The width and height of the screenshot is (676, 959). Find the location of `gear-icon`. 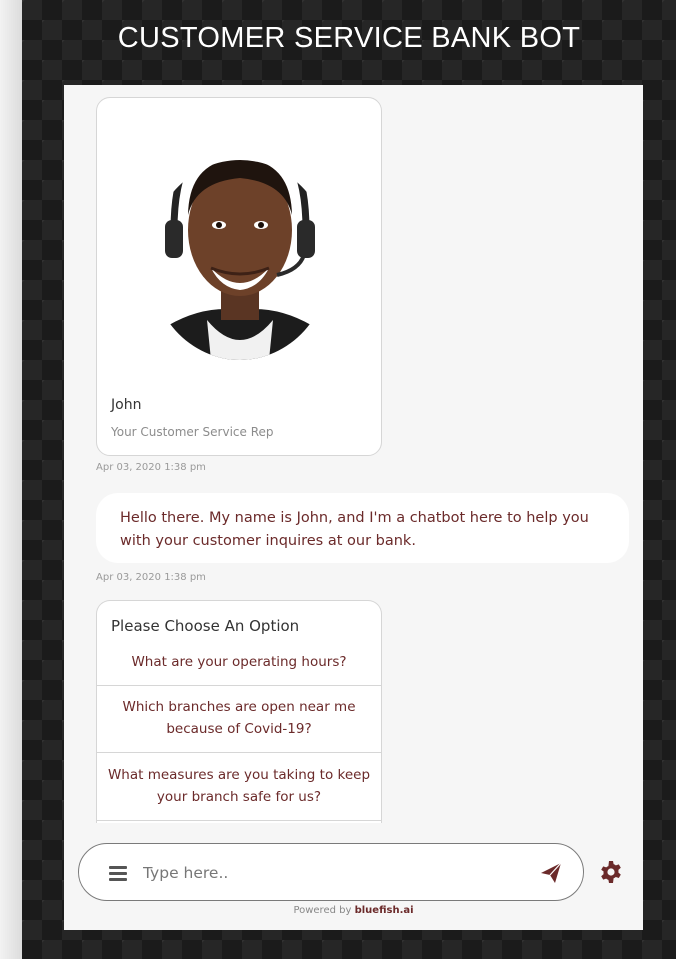

gear-icon is located at coordinates (611, 872).